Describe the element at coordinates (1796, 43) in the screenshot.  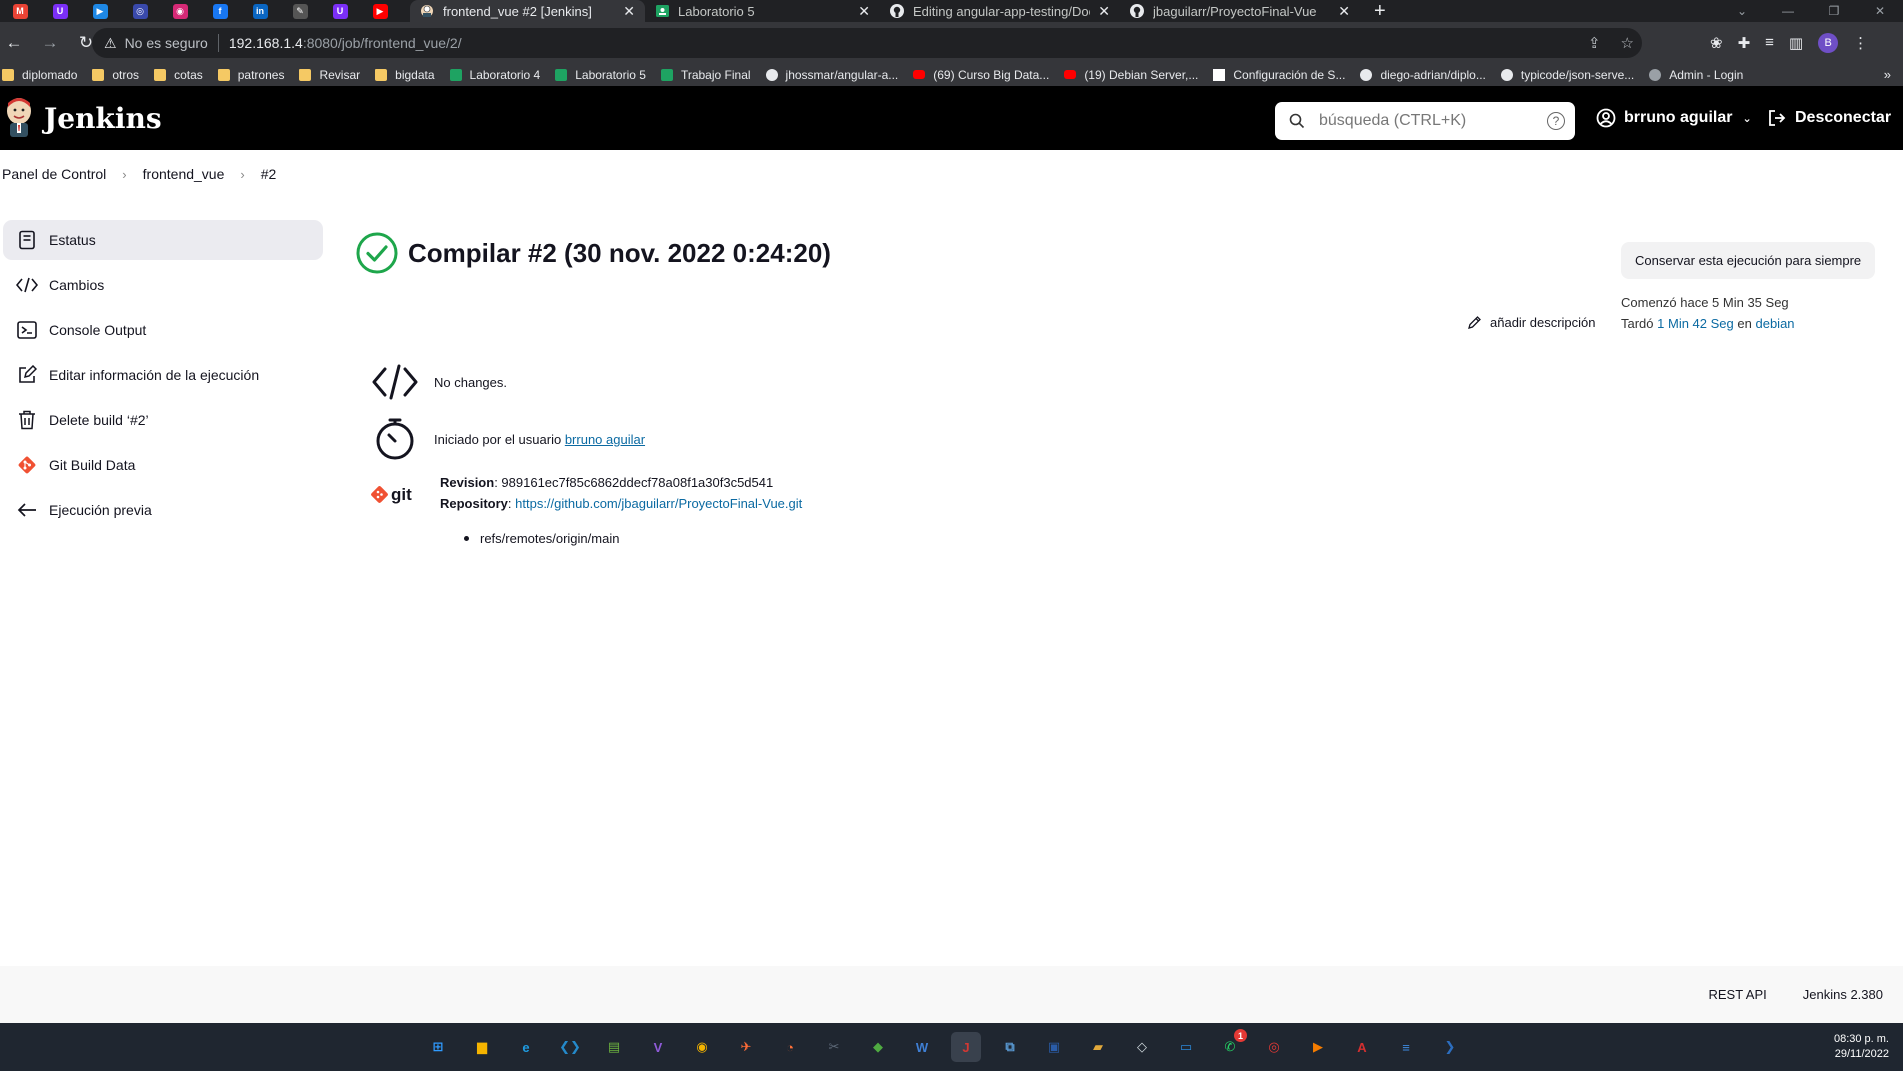
I see `side-panel-icon: ▥` at that location.